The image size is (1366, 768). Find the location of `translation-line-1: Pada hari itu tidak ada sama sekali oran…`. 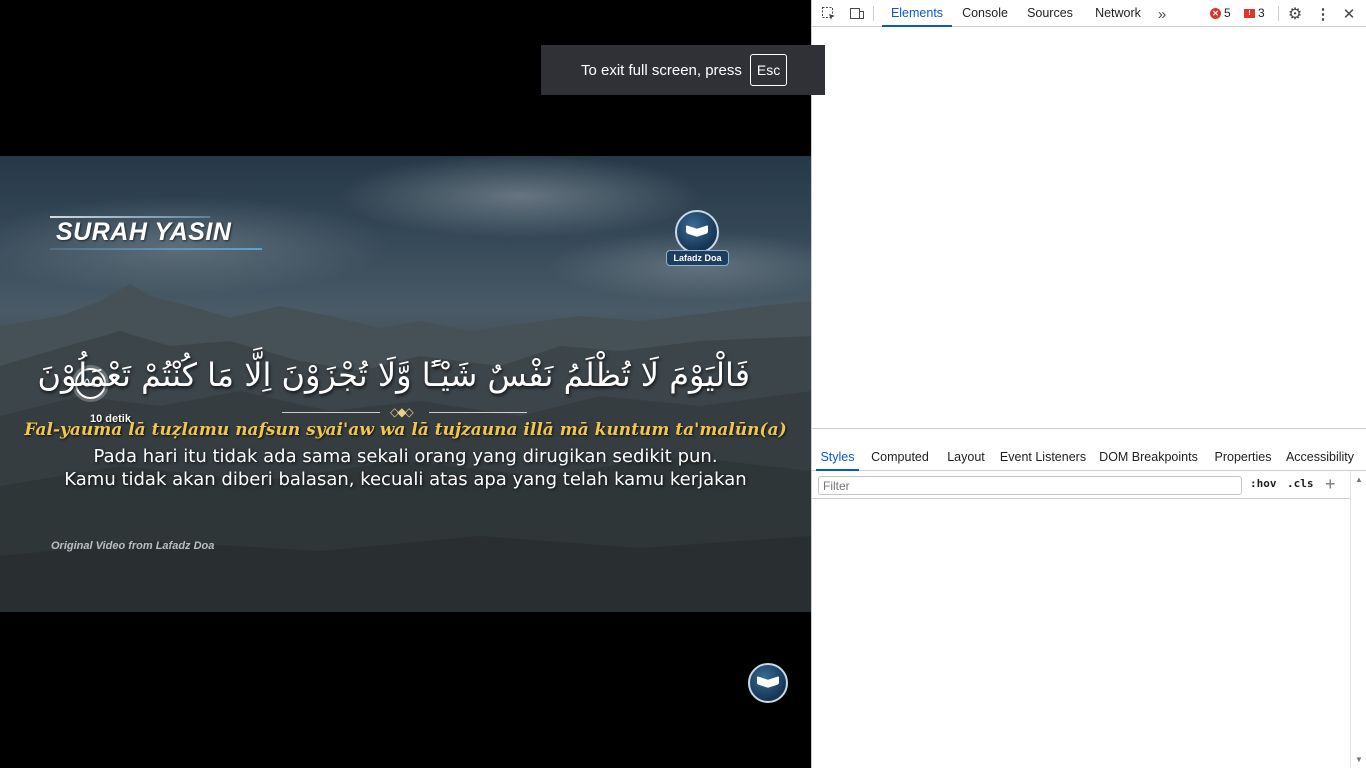

translation-line-1: Pada hari itu tidak ada sama sekali oran… is located at coordinates (405, 456).